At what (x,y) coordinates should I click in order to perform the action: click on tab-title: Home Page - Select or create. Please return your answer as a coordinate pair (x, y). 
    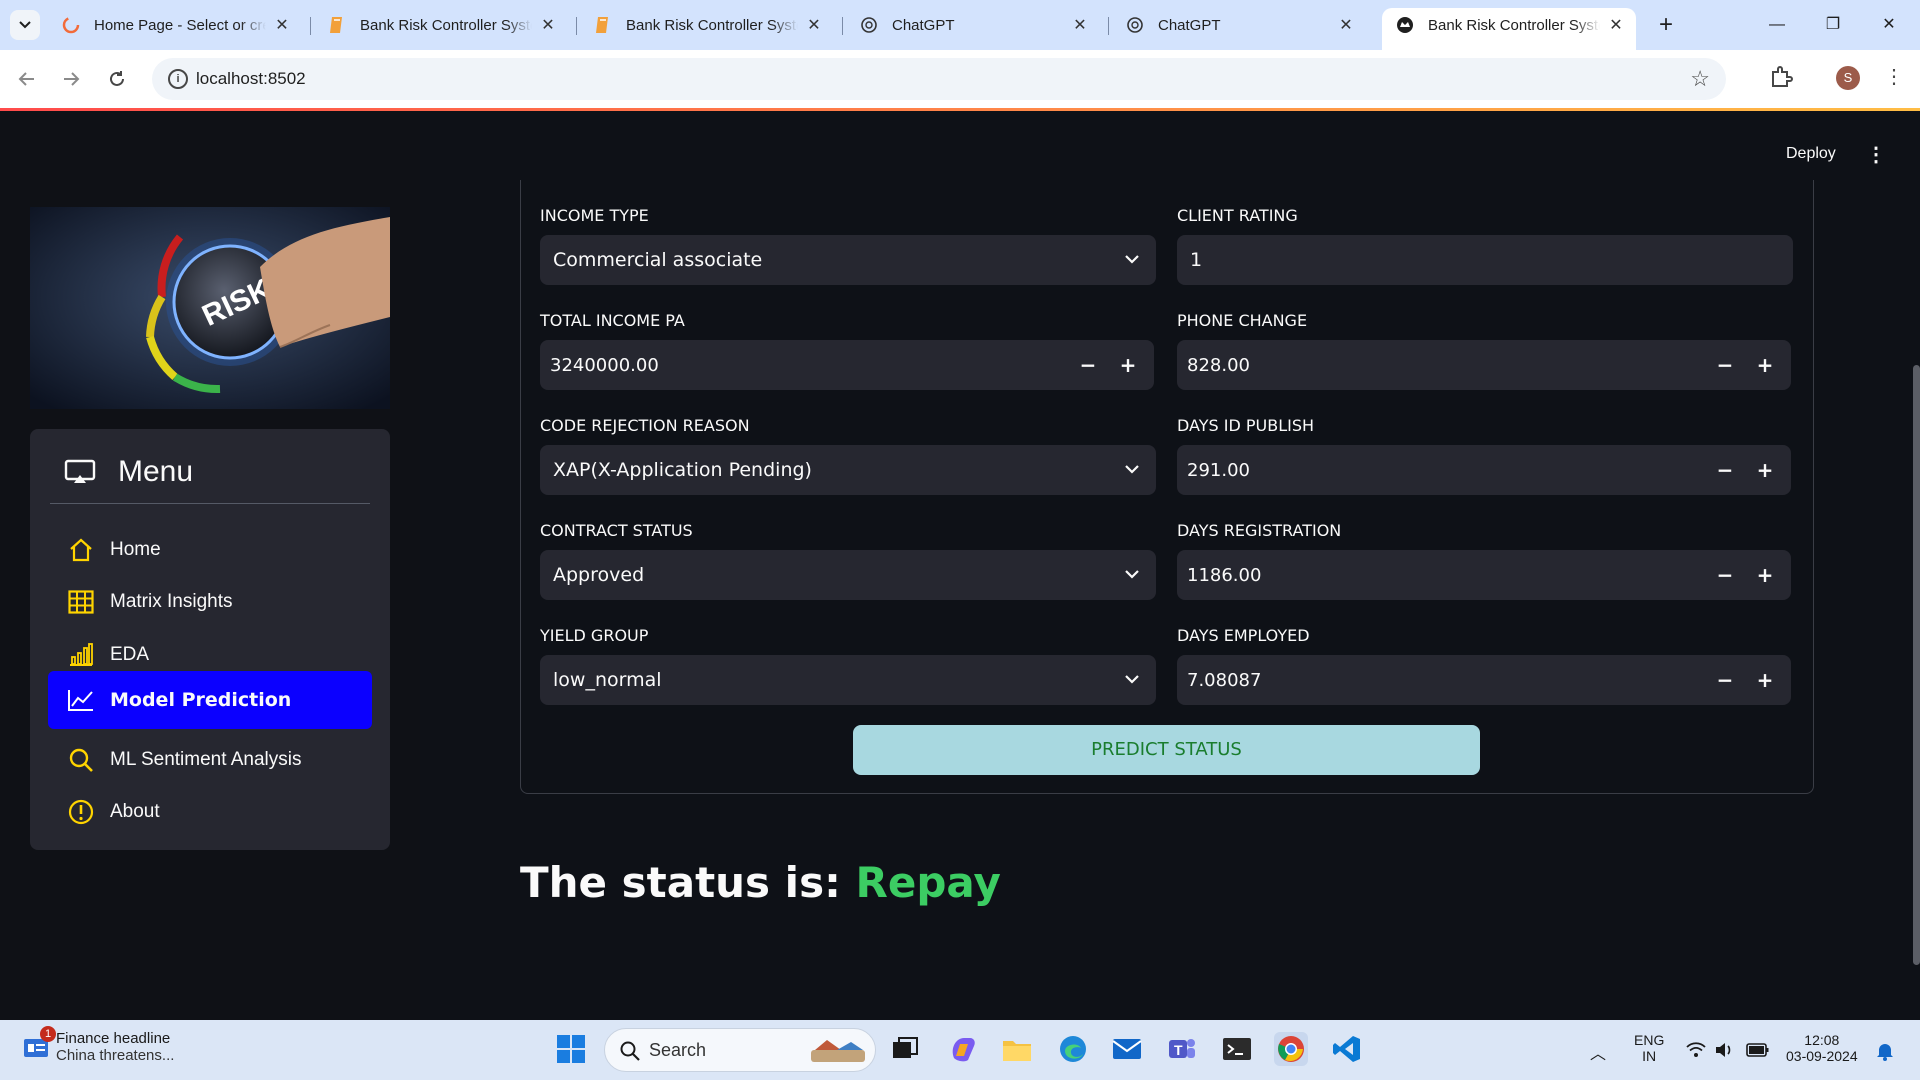
    Looking at the image, I should click on (180, 25).